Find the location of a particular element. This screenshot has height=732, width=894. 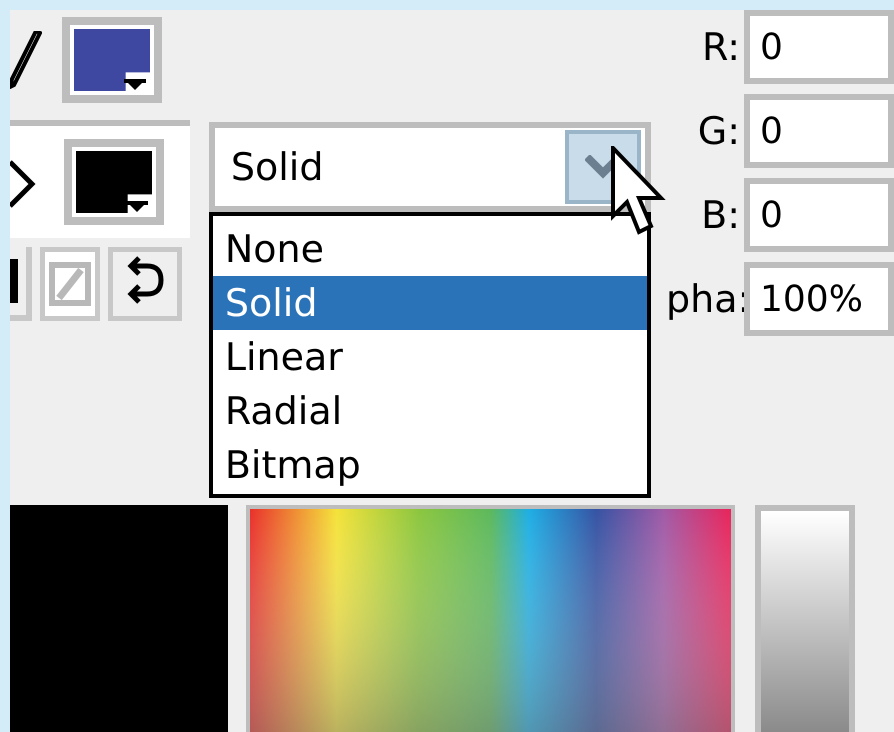

swap-colors-button is located at coordinates (145, 284).